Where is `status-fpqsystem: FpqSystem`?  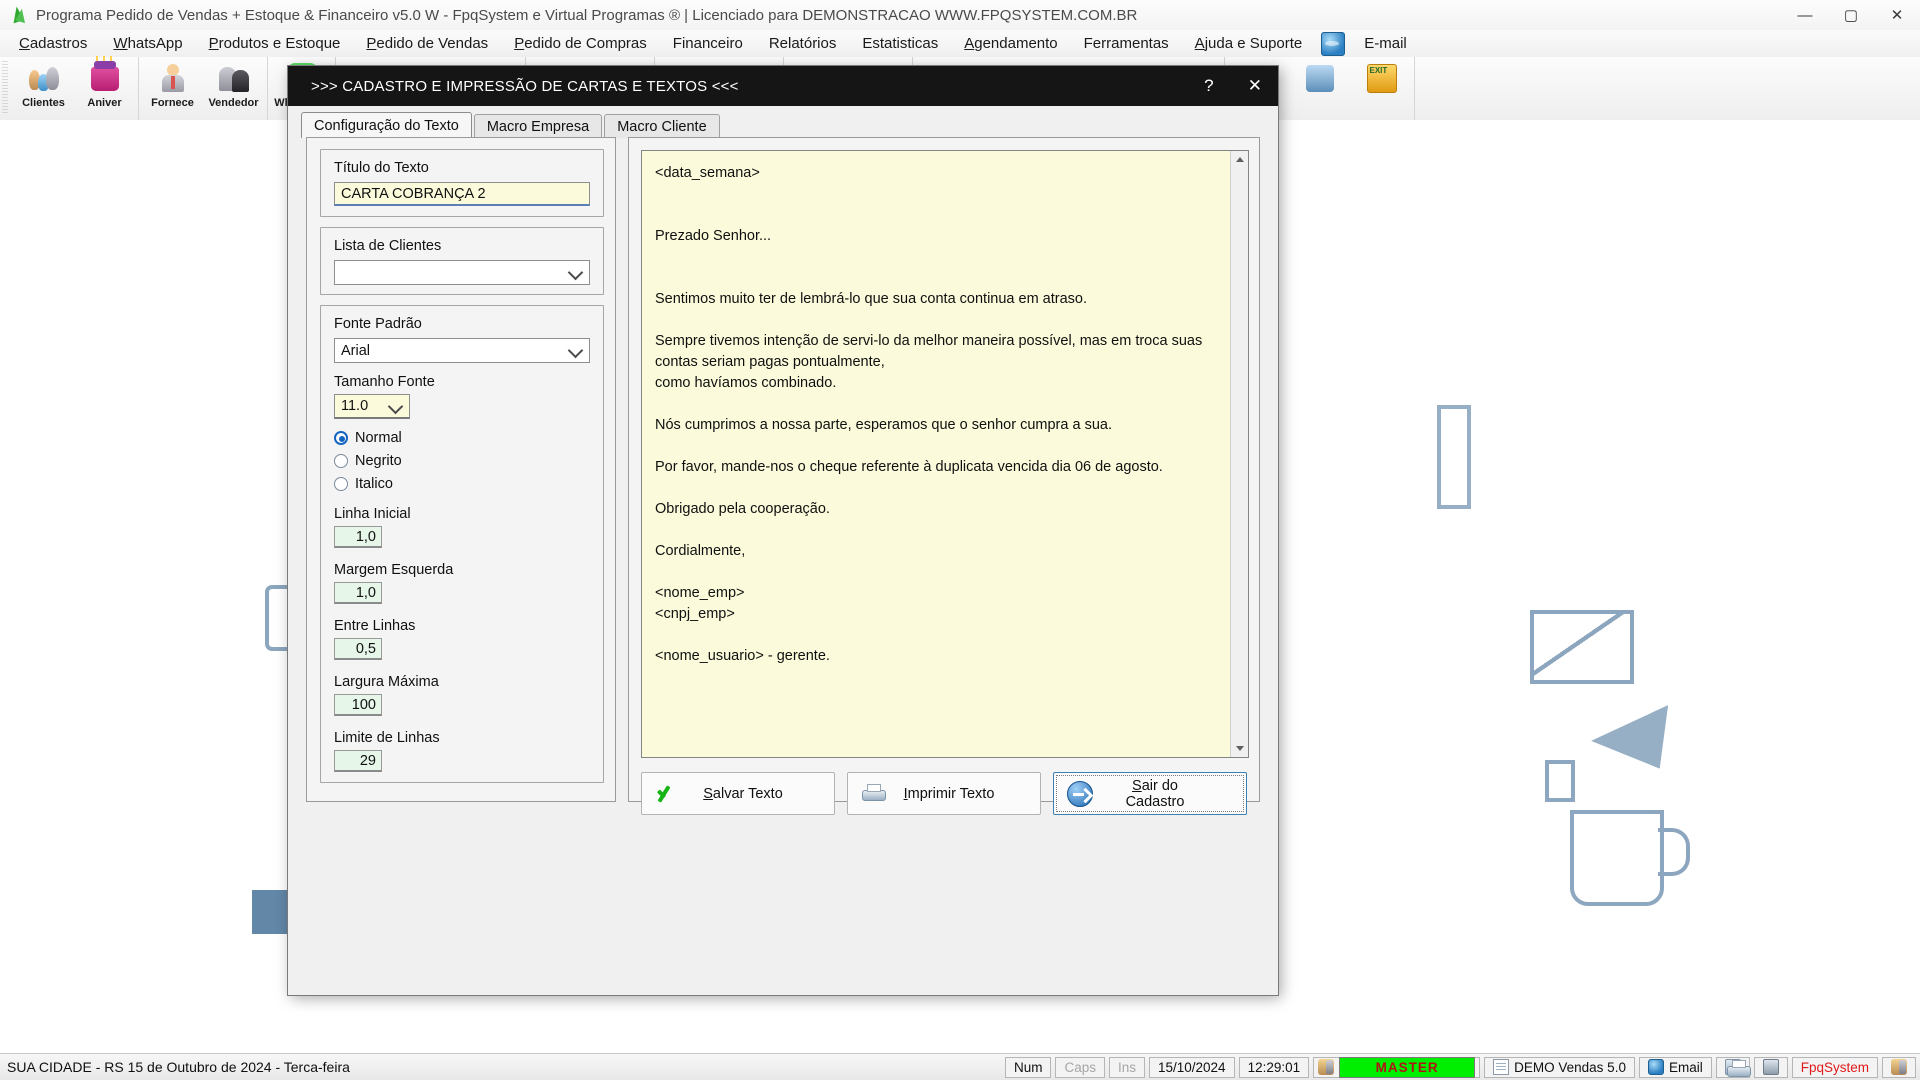
status-fpqsystem: FpqSystem is located at coordinates (1834, 1067).